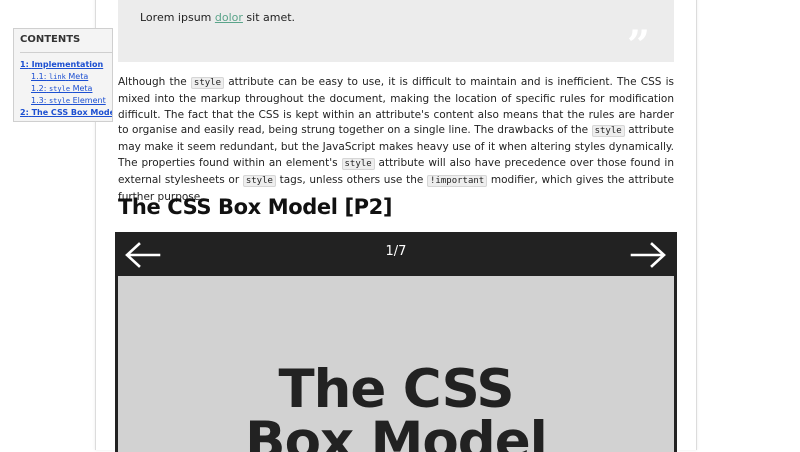 The width and height of the screenshot is (800, 452). I want to click on slide-counter: 1/7, so click(396, 251).